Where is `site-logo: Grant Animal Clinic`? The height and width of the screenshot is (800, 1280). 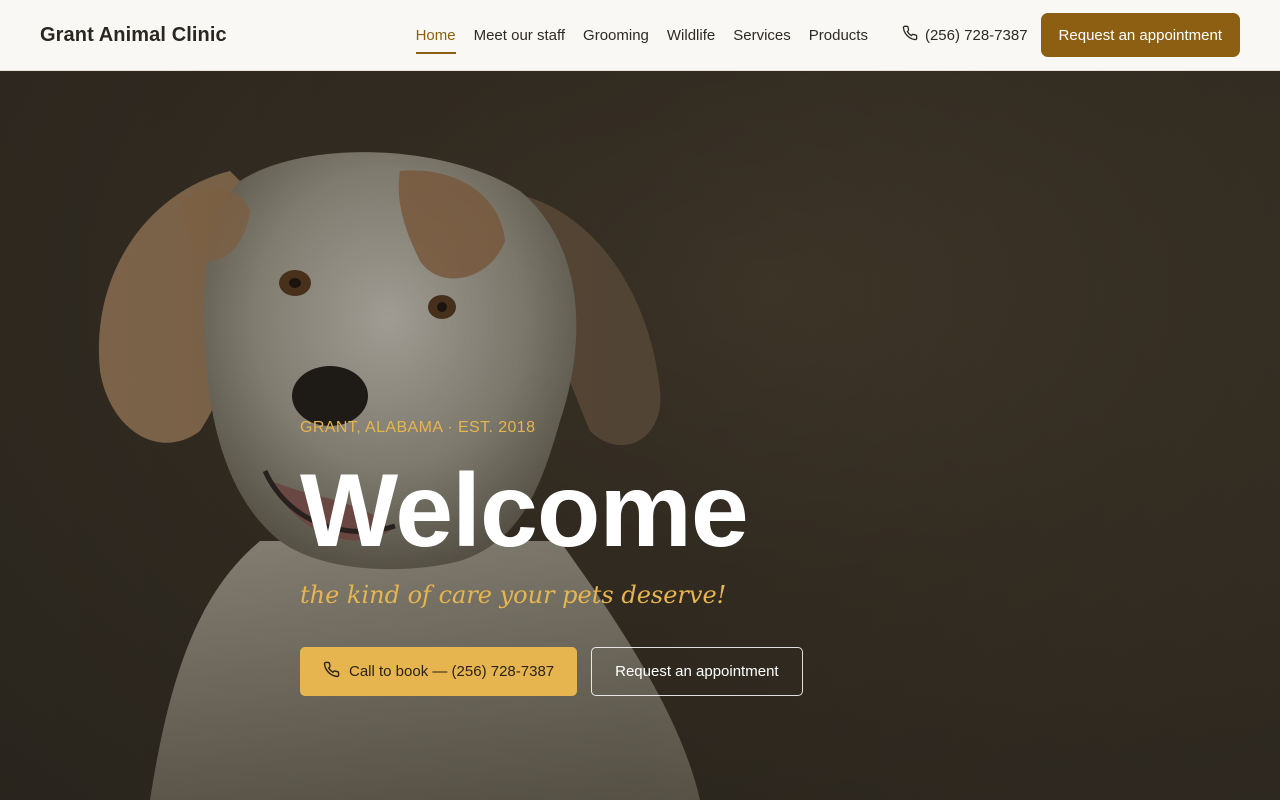
site-logo: Grant Animal Clinic is located at coordinates (133, 35).